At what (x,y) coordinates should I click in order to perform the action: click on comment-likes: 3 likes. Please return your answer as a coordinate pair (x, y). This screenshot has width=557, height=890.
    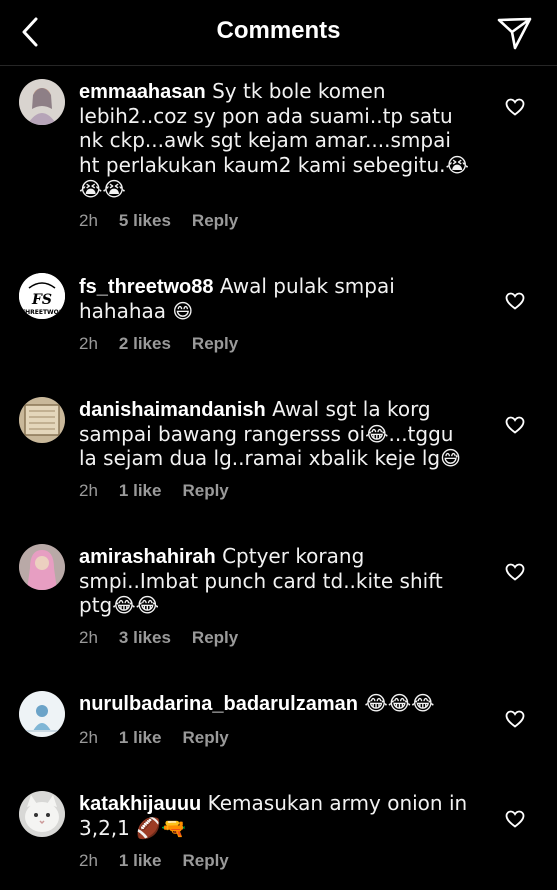
    Looking at the image, I should click on (145, 638).